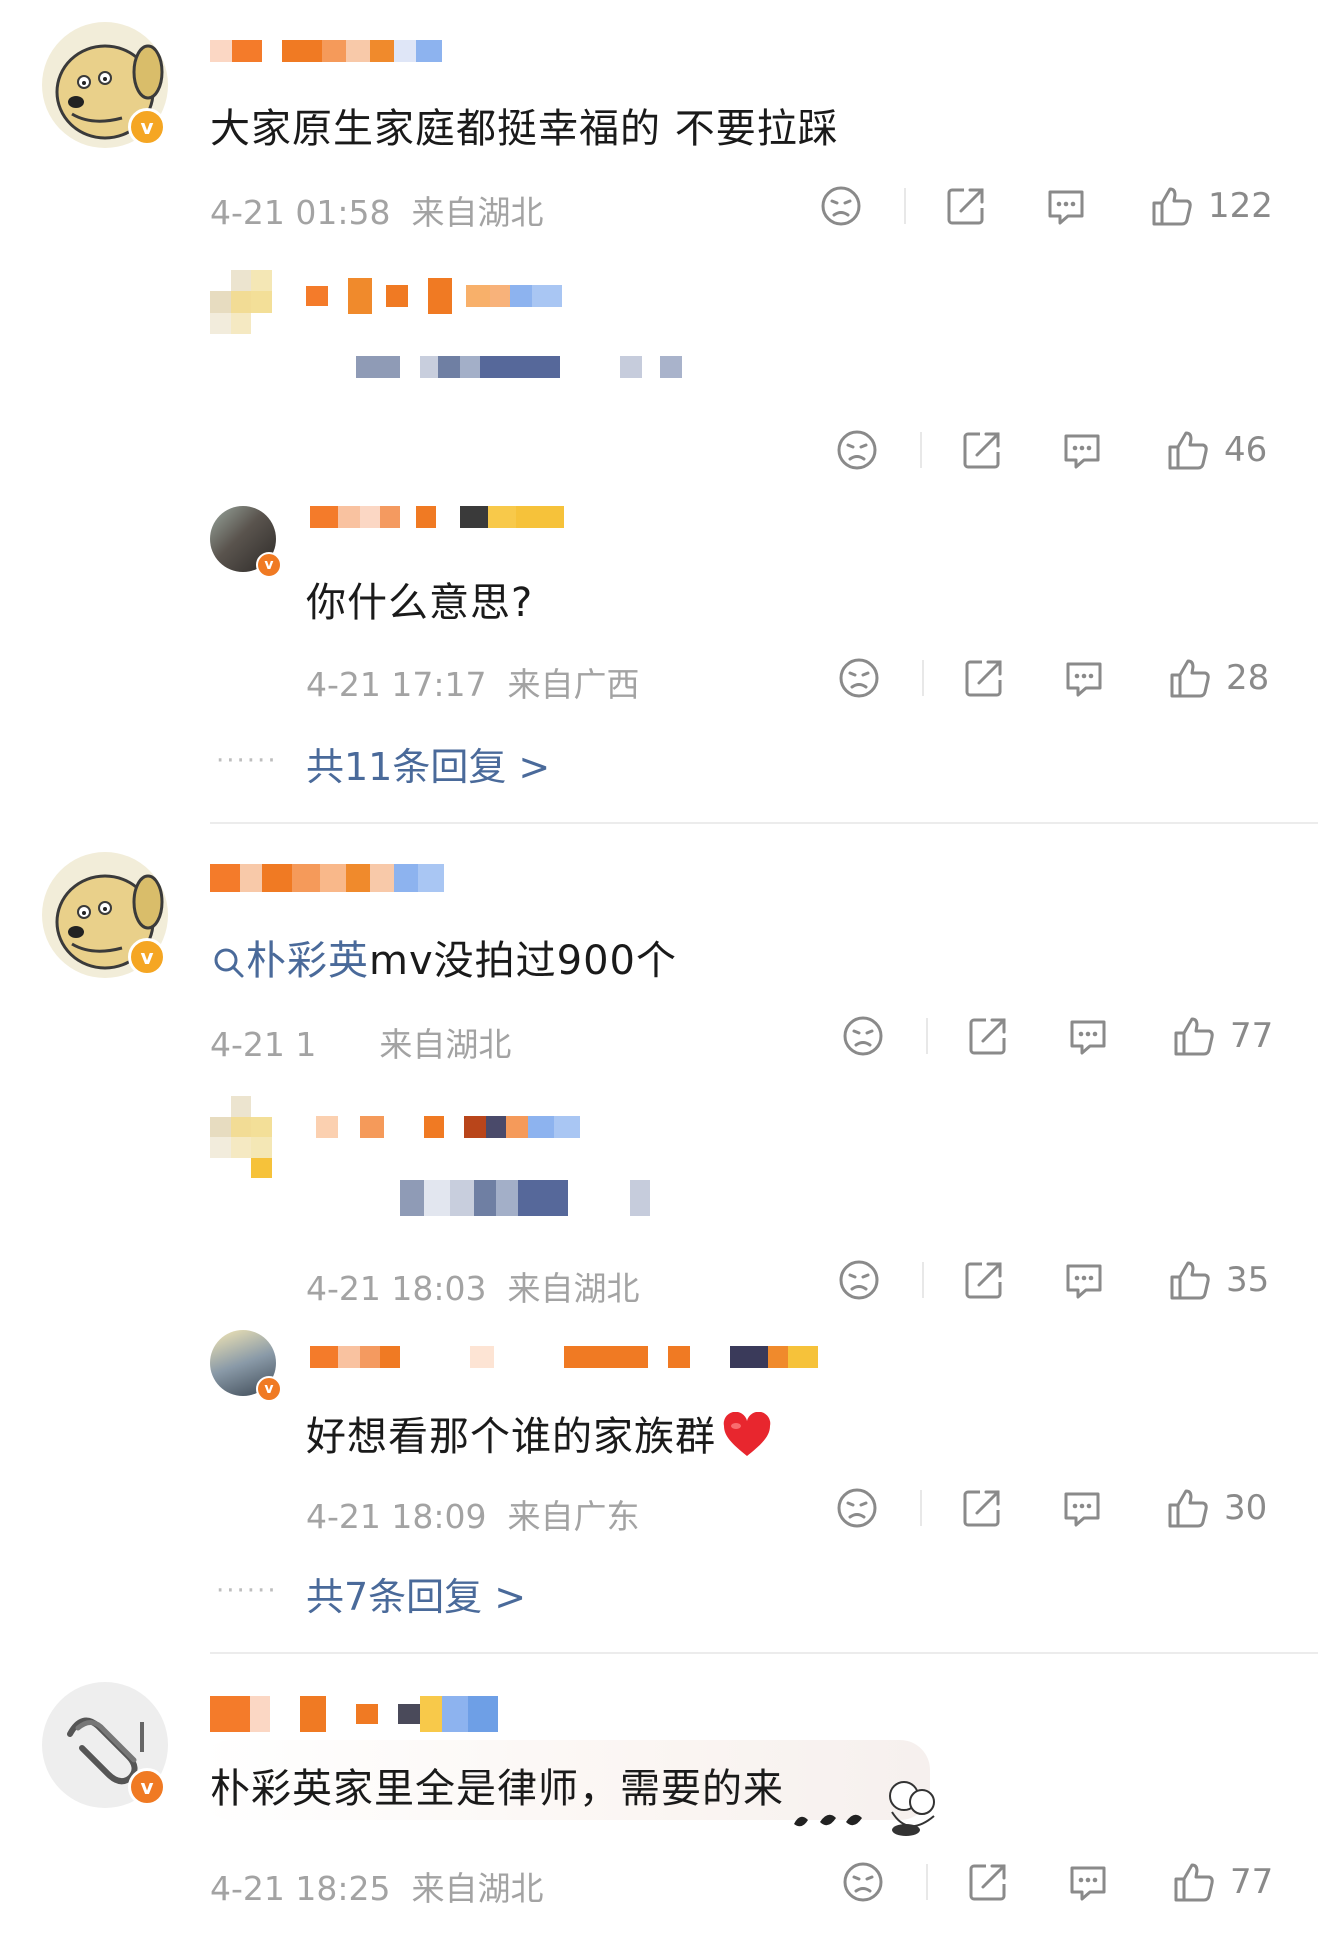 This screenshot has width=1318, height=1954. I want to click on comment-time: 4-21 18:25 来自湖北, so click(377, 1888).